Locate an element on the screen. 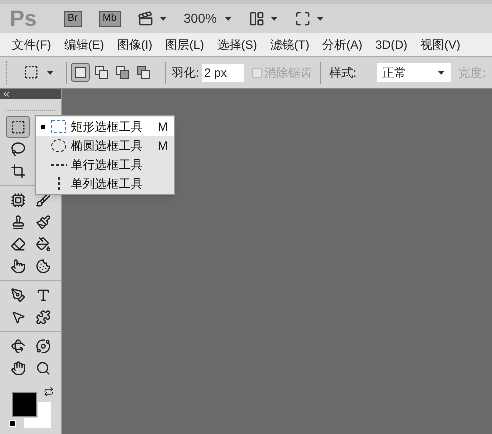 The height and width of the screenshot is (434, 492). menu-item: 分析(A) is located at coordinates (342, 45).